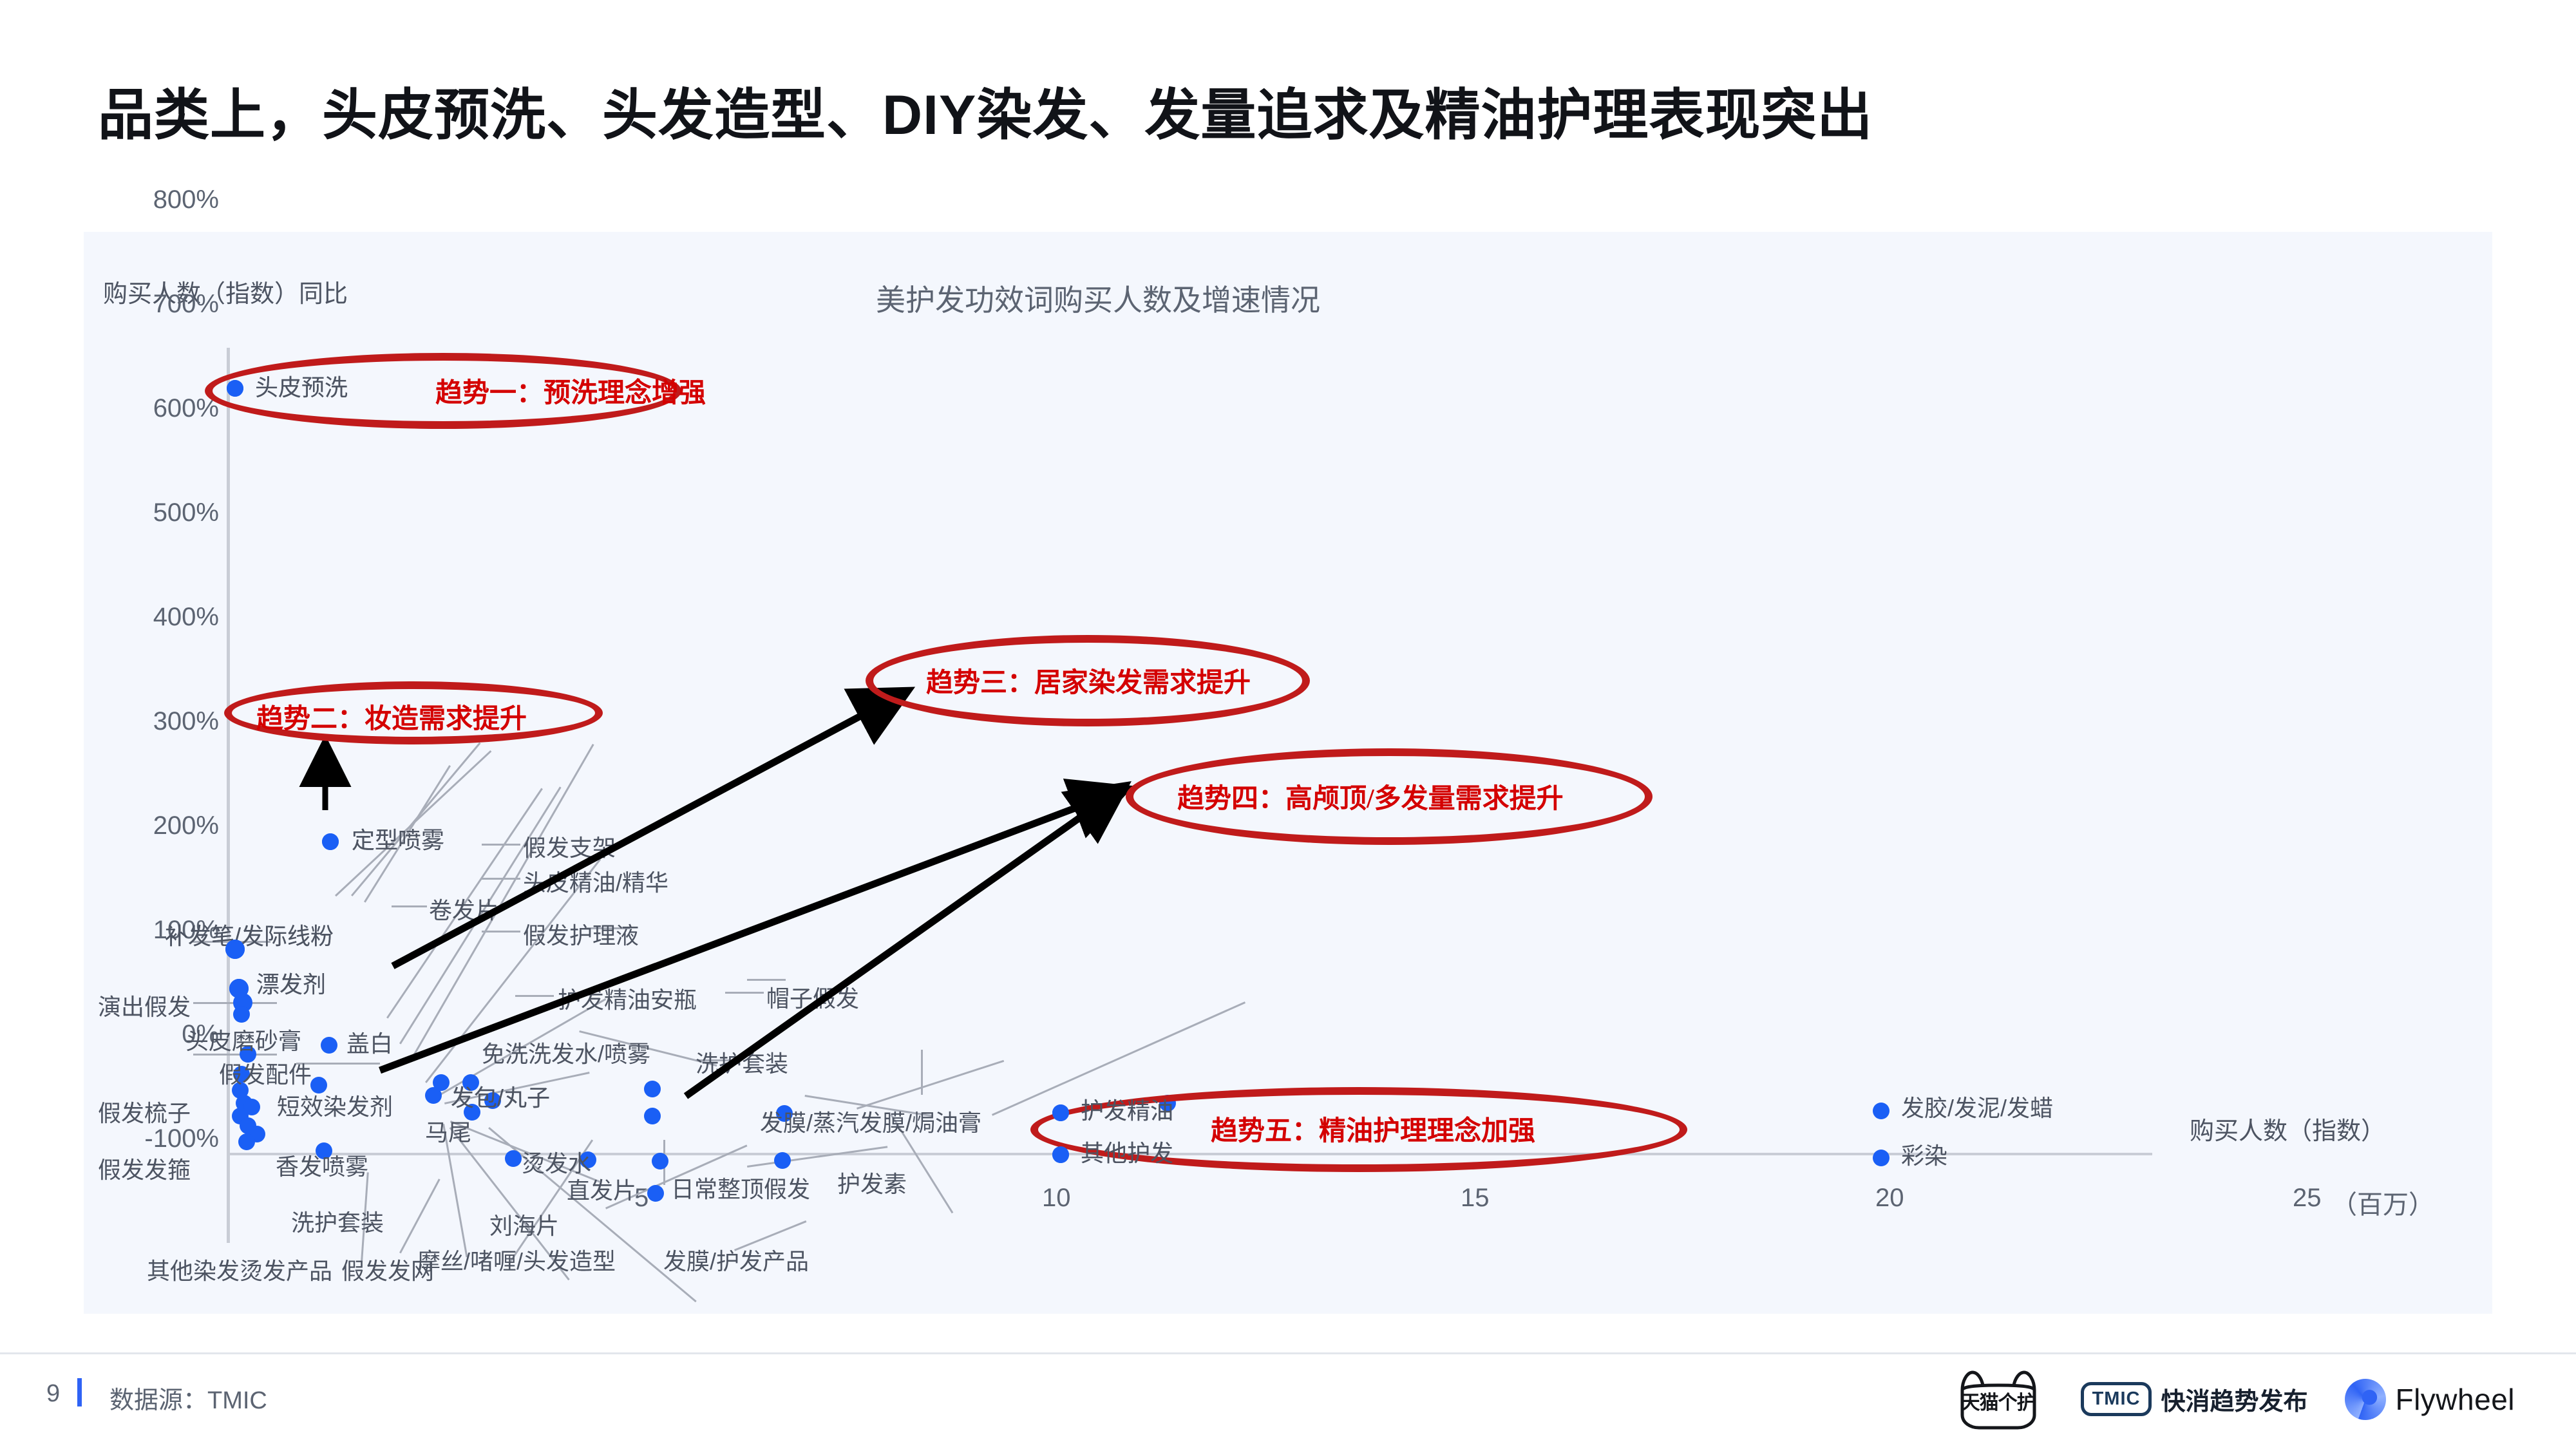  What do you see at coordinates (871, 1123) in the screenshot?
I see `point-label-hair-mask-steam: 发膜/蒸汽发膜/焗油膏` at bounding box center [871, 1123].